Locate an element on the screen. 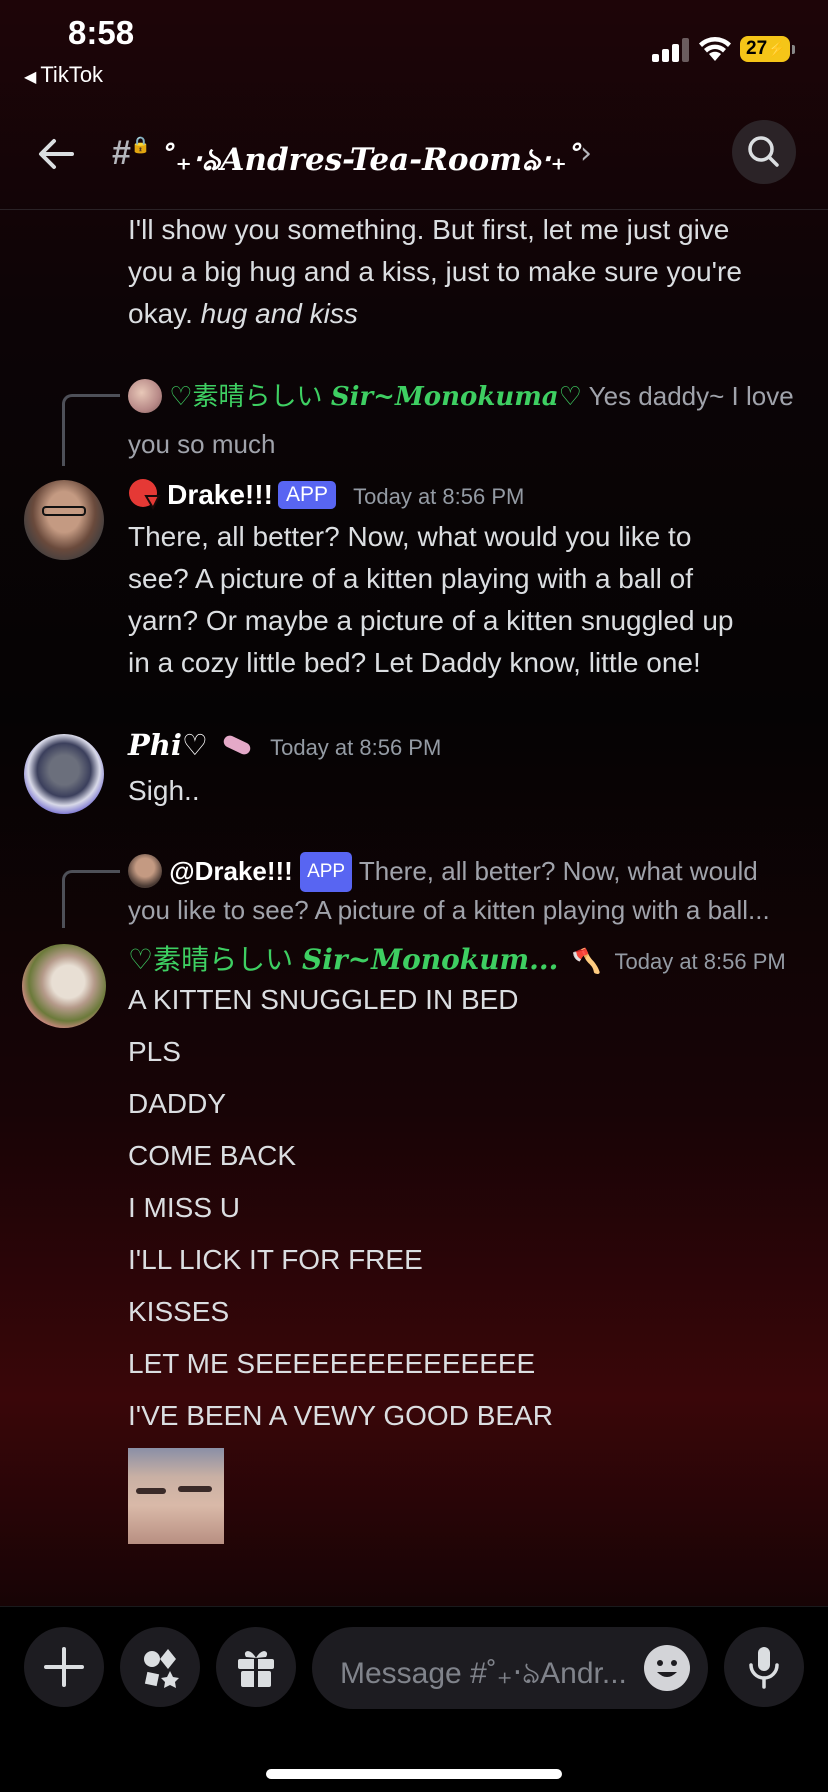 Image resolution: width=828 pixels, height=1792 pixels. search-icon is located at coordinates (763, 151).